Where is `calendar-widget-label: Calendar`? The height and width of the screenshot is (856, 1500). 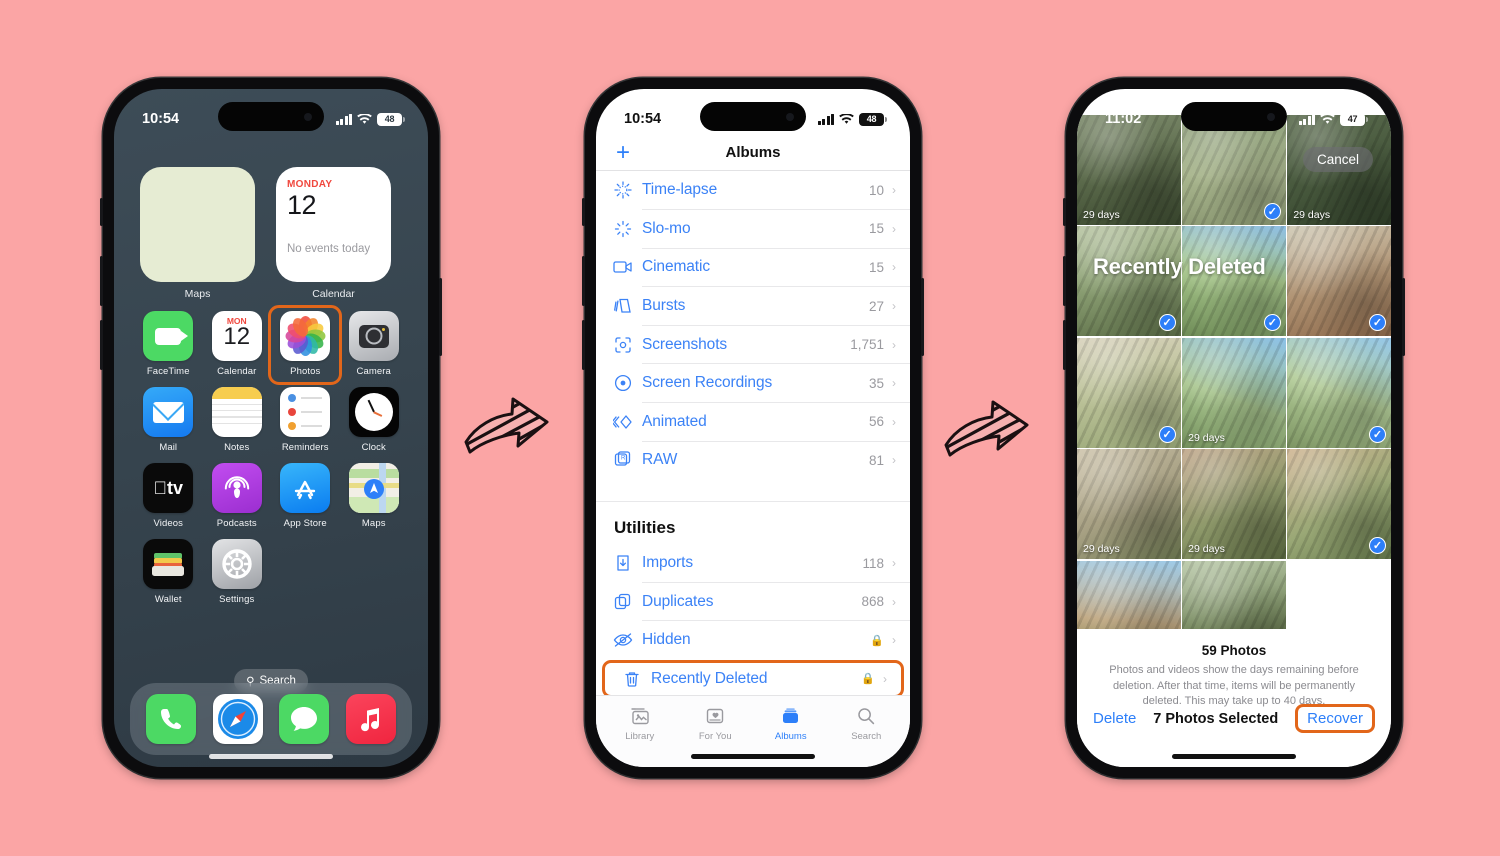
calendar-widget-label: Calendar is located at coordinates (333, 294).